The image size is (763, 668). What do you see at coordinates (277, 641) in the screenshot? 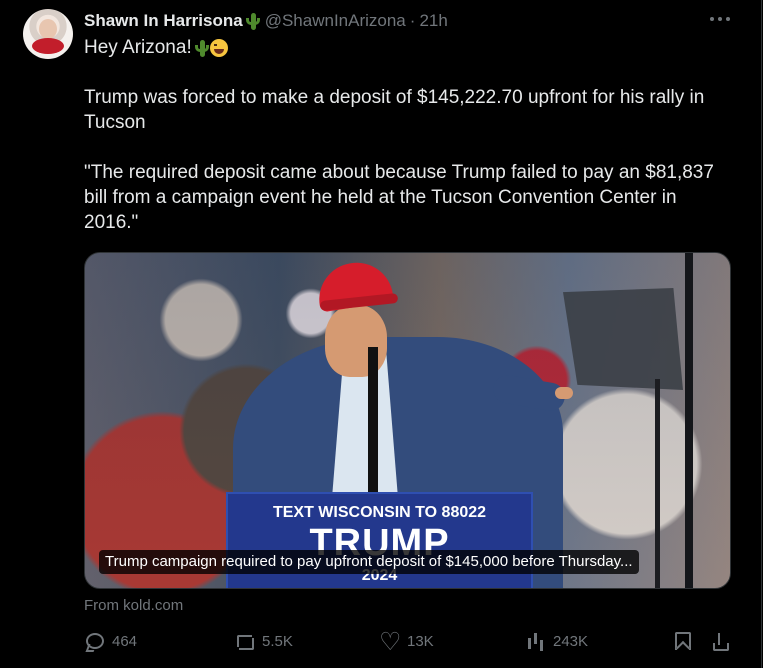
I see `repost-count: 5.5K` at bounding box center [277, 641].